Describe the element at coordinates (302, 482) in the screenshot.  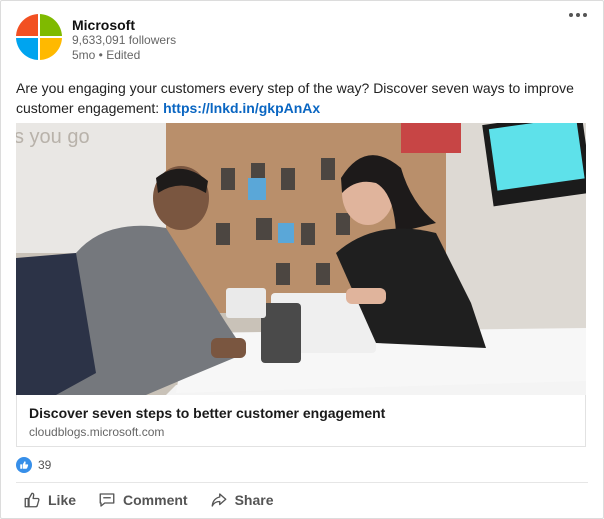
I see `actions-divider` at that location.